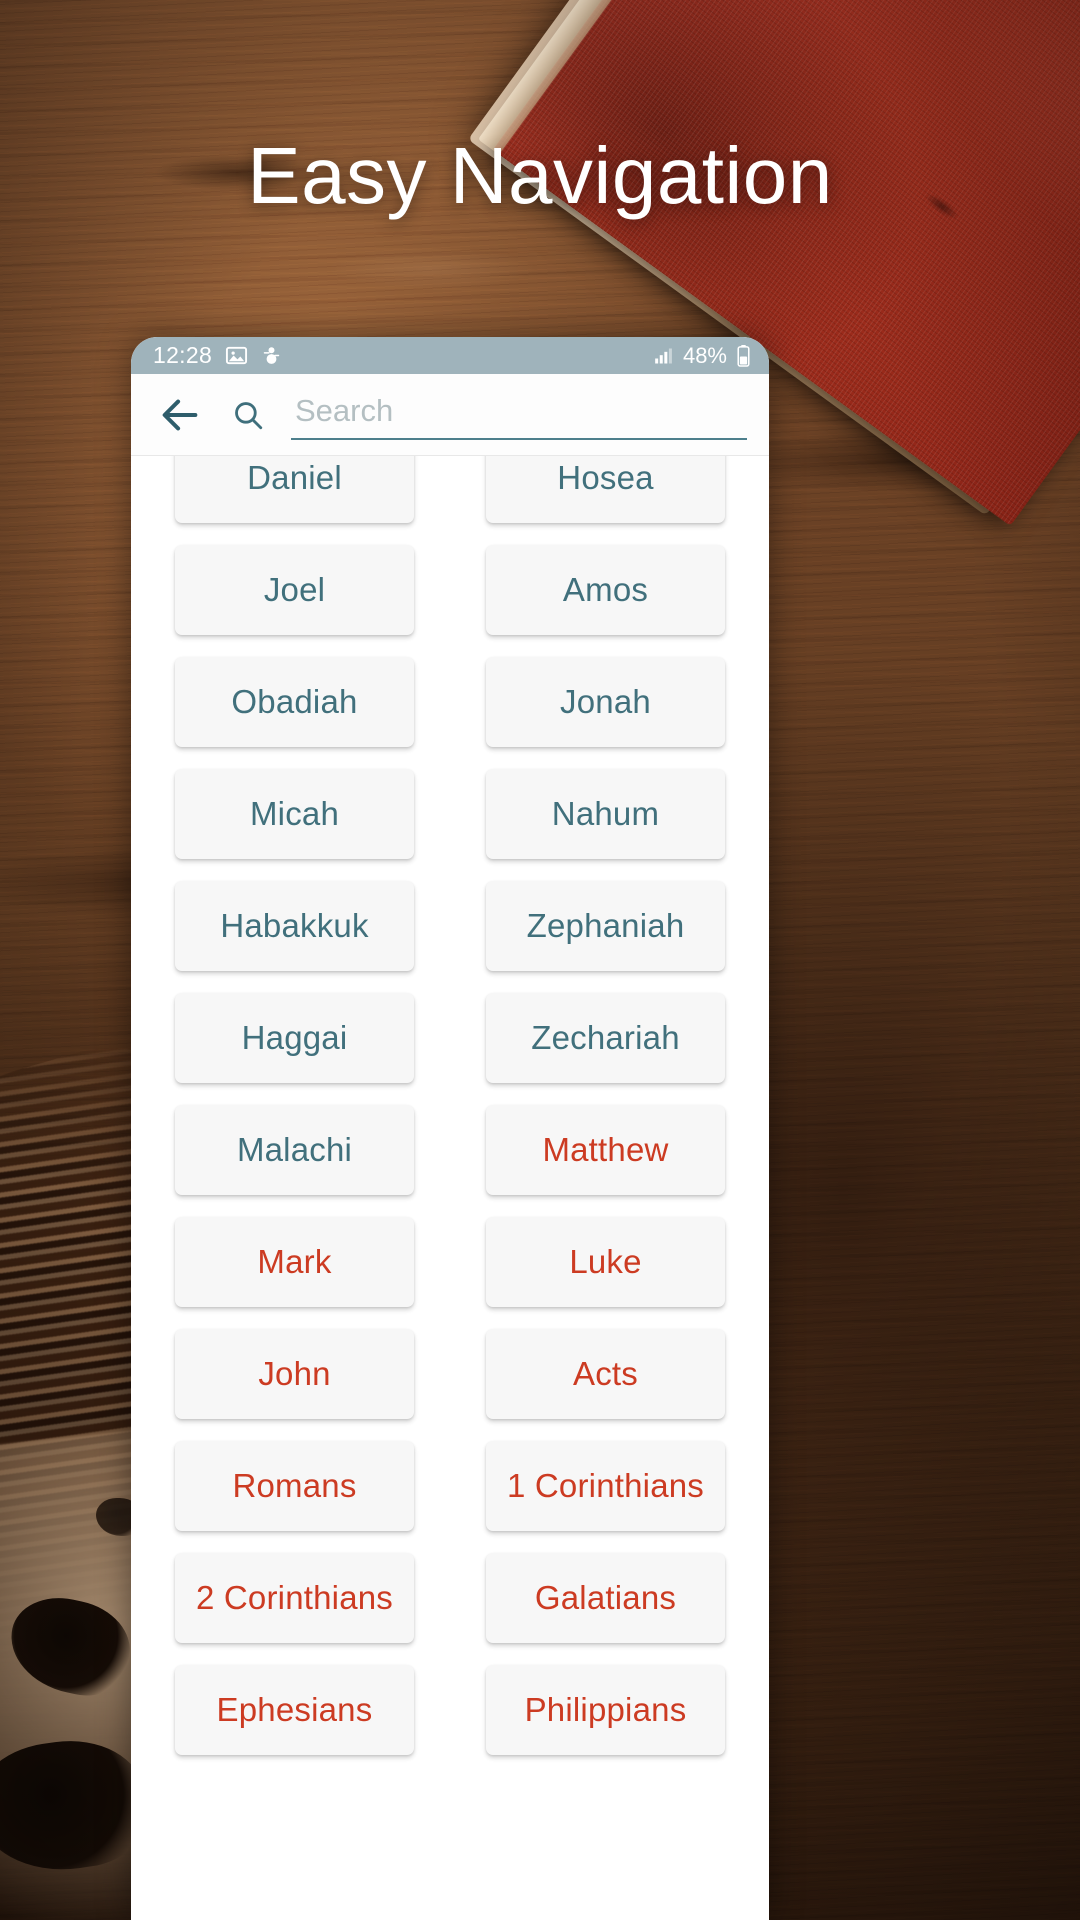 The width and height of the screenshot is (1080, 1920). I want to click on book-button: Daniel, so click(294, 489).